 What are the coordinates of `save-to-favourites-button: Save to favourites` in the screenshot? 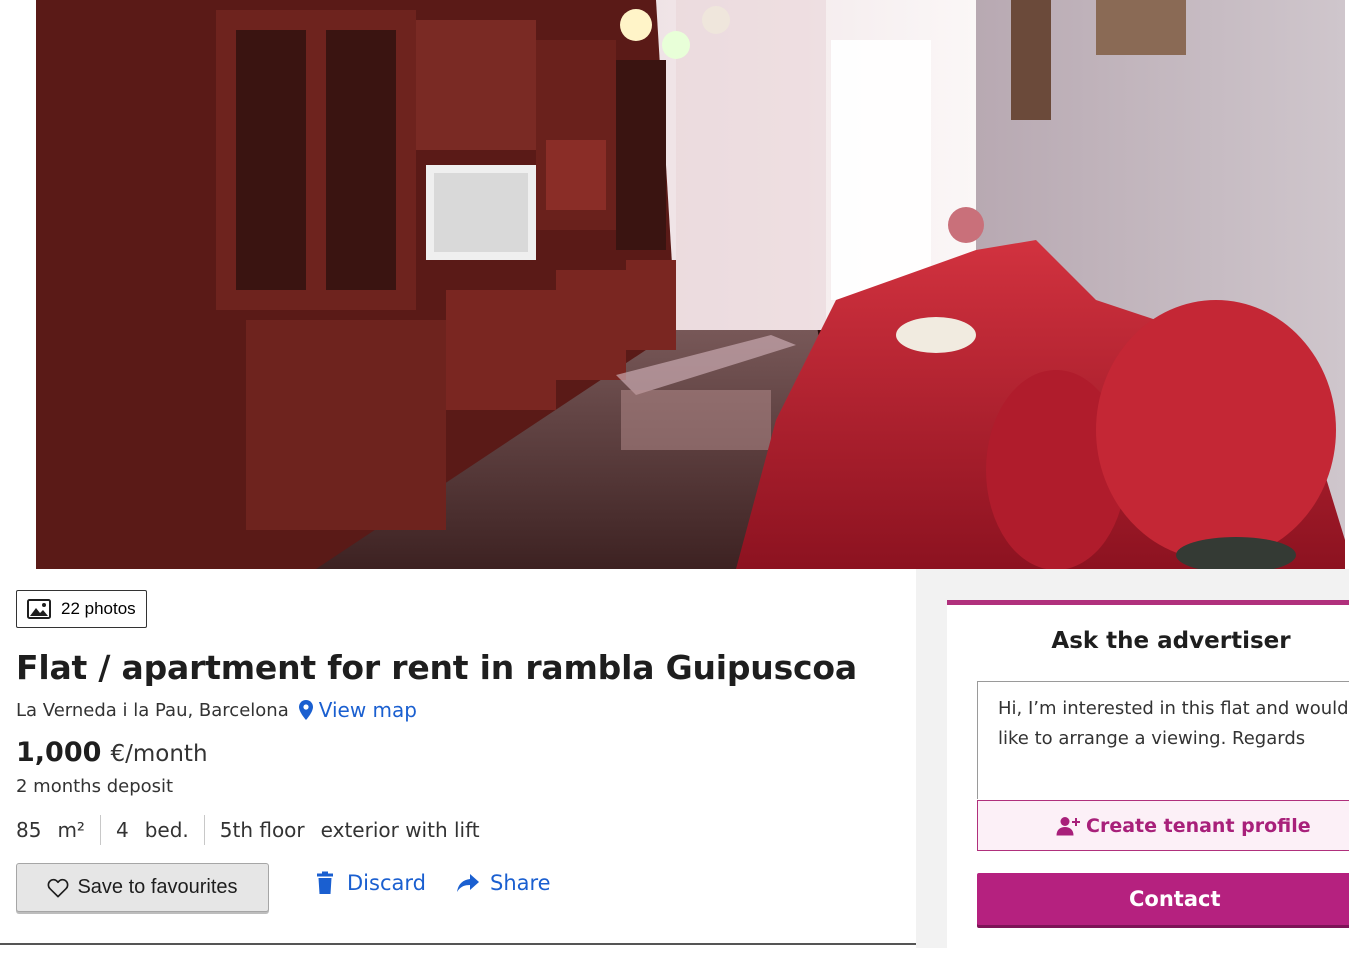 It's located at (142, 887).